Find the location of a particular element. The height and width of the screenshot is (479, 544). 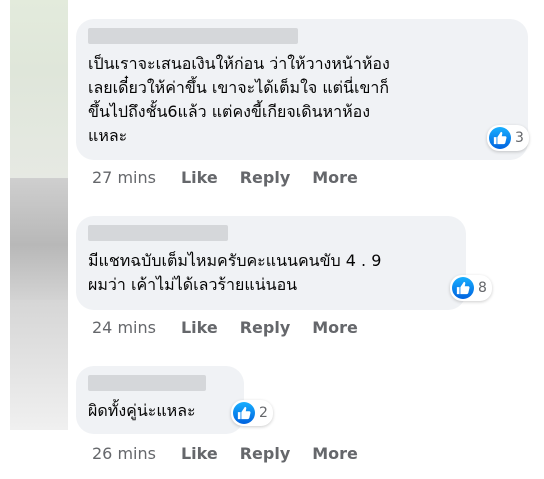

reaction-count: 3 is located at coordinates (519, 138).